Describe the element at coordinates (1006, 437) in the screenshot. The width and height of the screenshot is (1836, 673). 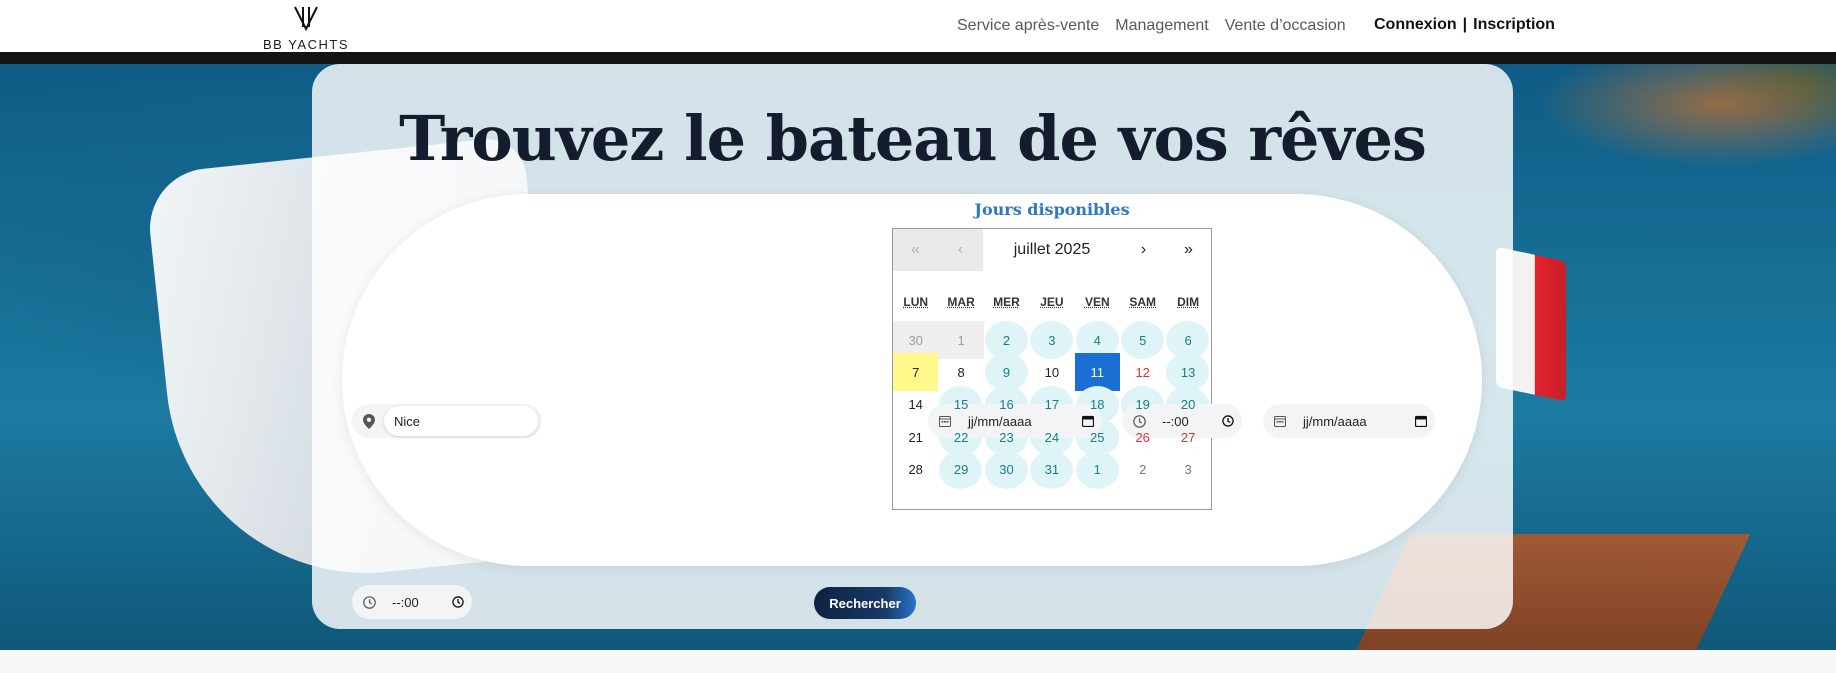
I see `calendar-day-label: 23` at that location.